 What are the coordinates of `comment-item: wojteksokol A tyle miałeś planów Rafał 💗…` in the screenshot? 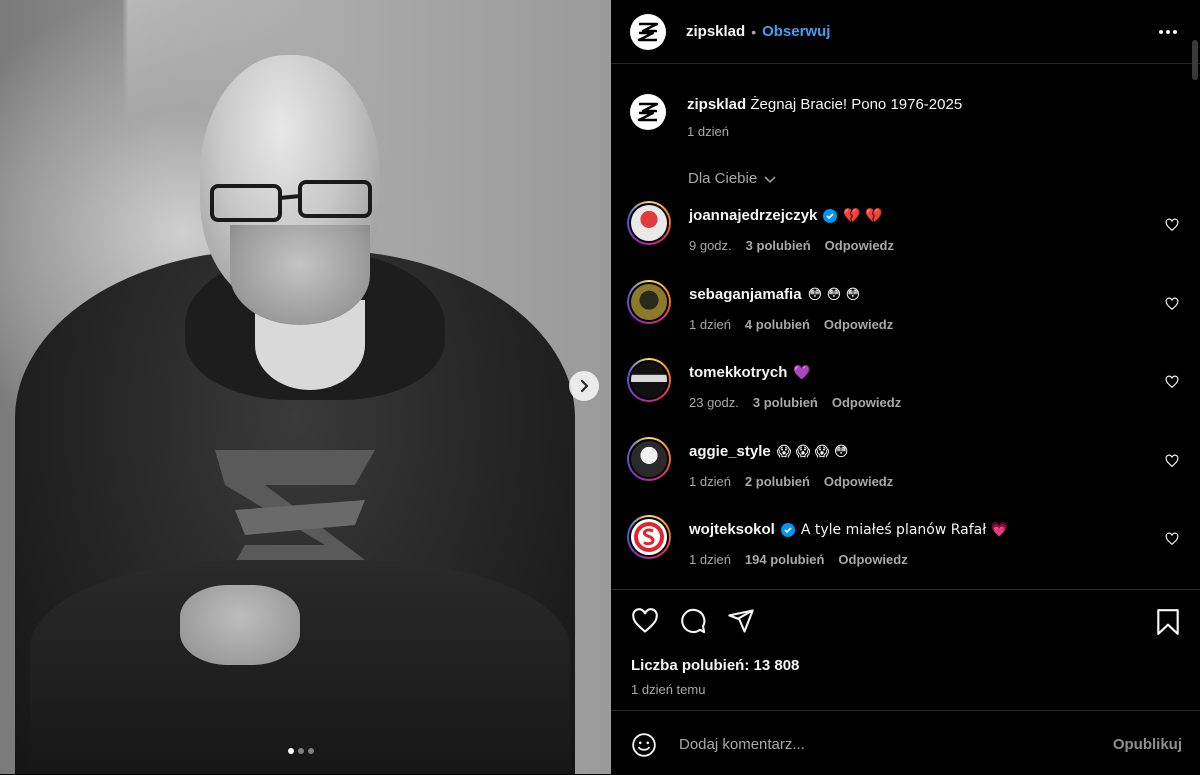 It's located at (907, 551).